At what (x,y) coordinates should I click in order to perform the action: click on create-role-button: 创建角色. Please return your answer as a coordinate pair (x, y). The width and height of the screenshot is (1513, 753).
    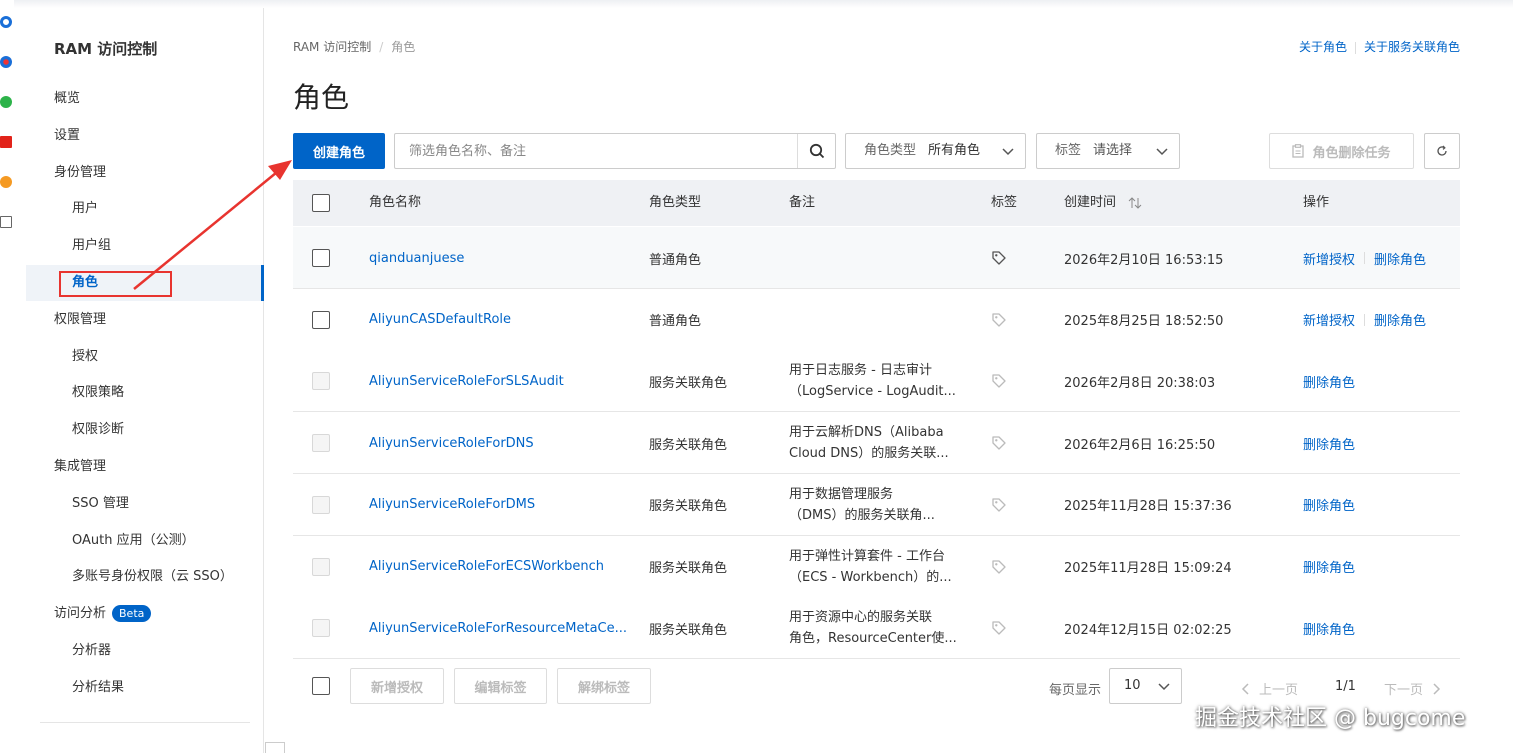
    Looking at the image, I should click on (339, 151).